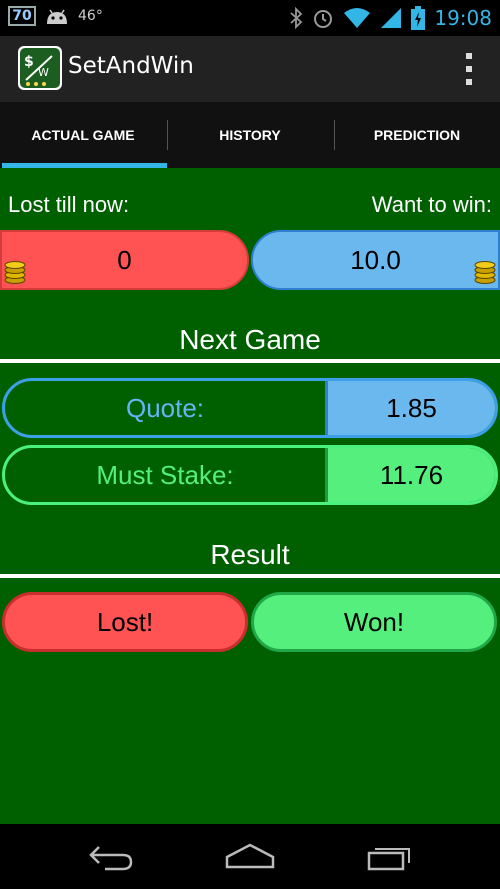  What do you see at coordinates (463, 18) in the screenshot?
I see `clock: 19:08` at bounding box center [463, 18].